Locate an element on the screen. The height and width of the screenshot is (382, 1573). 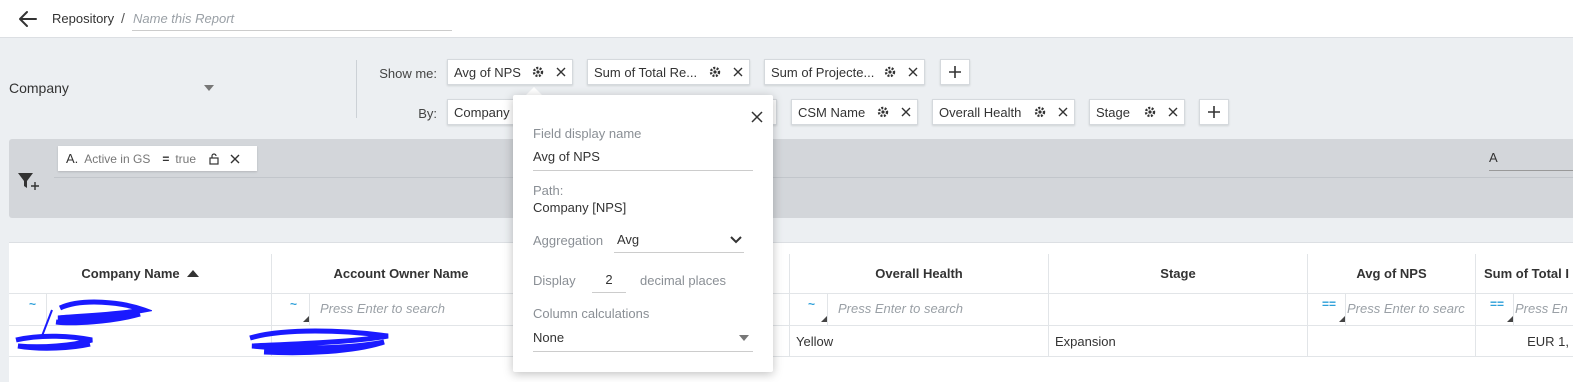
show-me-label: Show me: is located at coordinates (408, 73).